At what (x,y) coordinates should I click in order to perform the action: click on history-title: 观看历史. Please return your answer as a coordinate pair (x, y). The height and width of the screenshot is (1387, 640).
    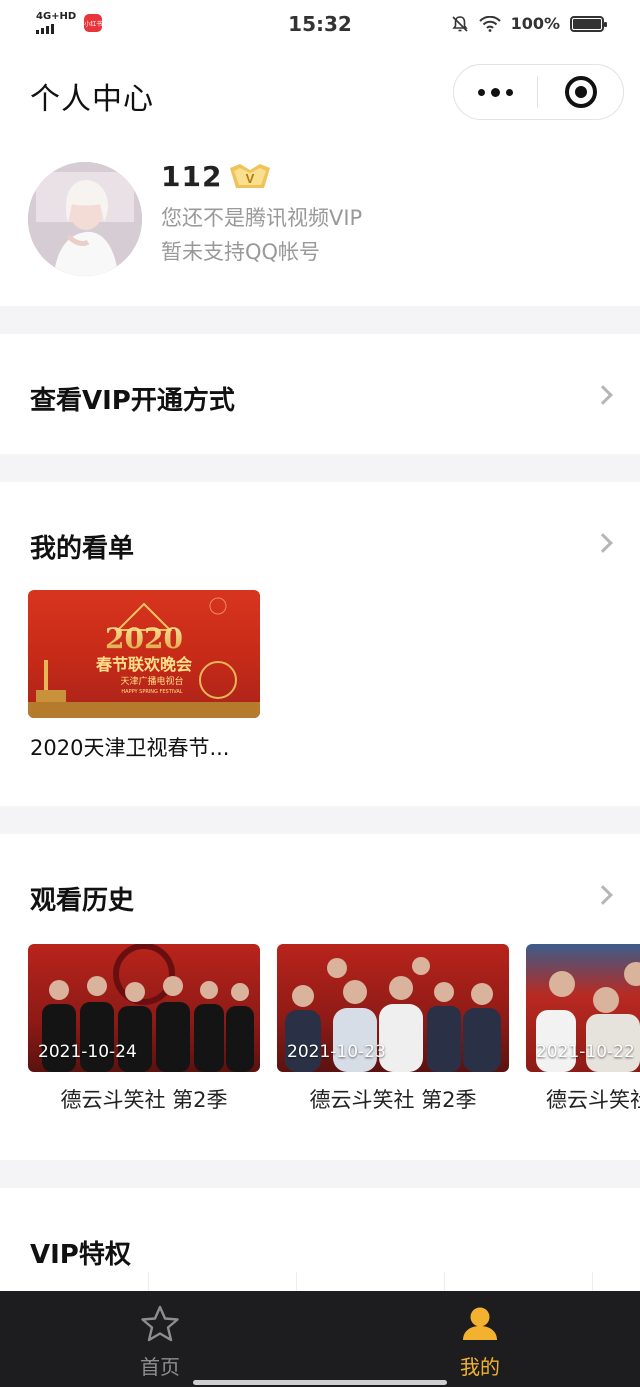
    Looking at the image, I should click on (82, 901).